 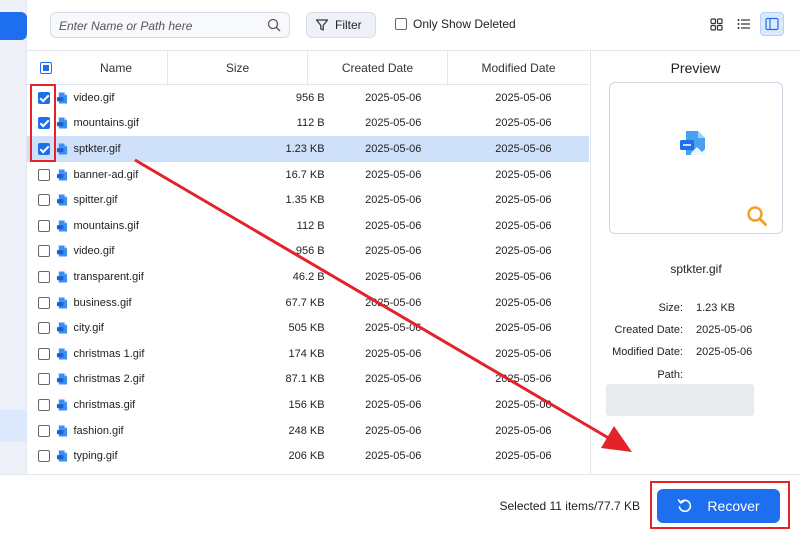 I want to click on row-size: 46.2 B, so click(x=308, y=276).